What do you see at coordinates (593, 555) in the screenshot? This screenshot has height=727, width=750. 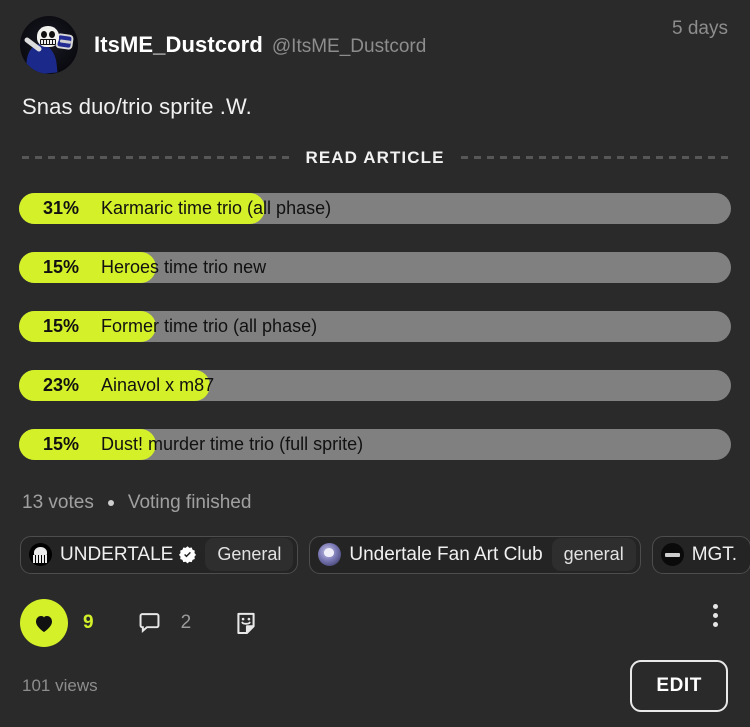 I see `channel-tag-channel: general` at bounding box center [593, 555].